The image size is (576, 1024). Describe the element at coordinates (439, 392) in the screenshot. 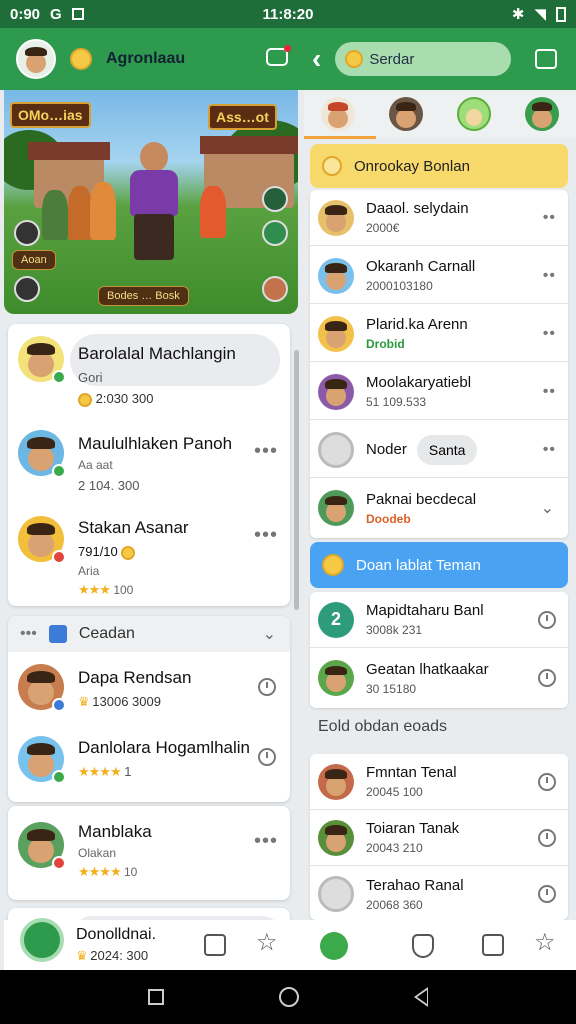

I see `list-item: Moolakaryatiebl 51 109.533 ••` at that location.